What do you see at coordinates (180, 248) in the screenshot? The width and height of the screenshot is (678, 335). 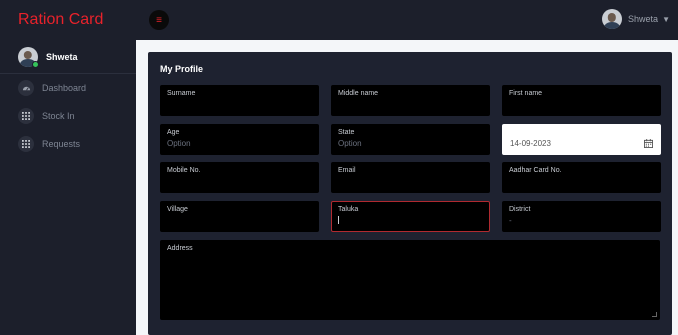 I see `field-label: Address` at bounding box center [180, 248].